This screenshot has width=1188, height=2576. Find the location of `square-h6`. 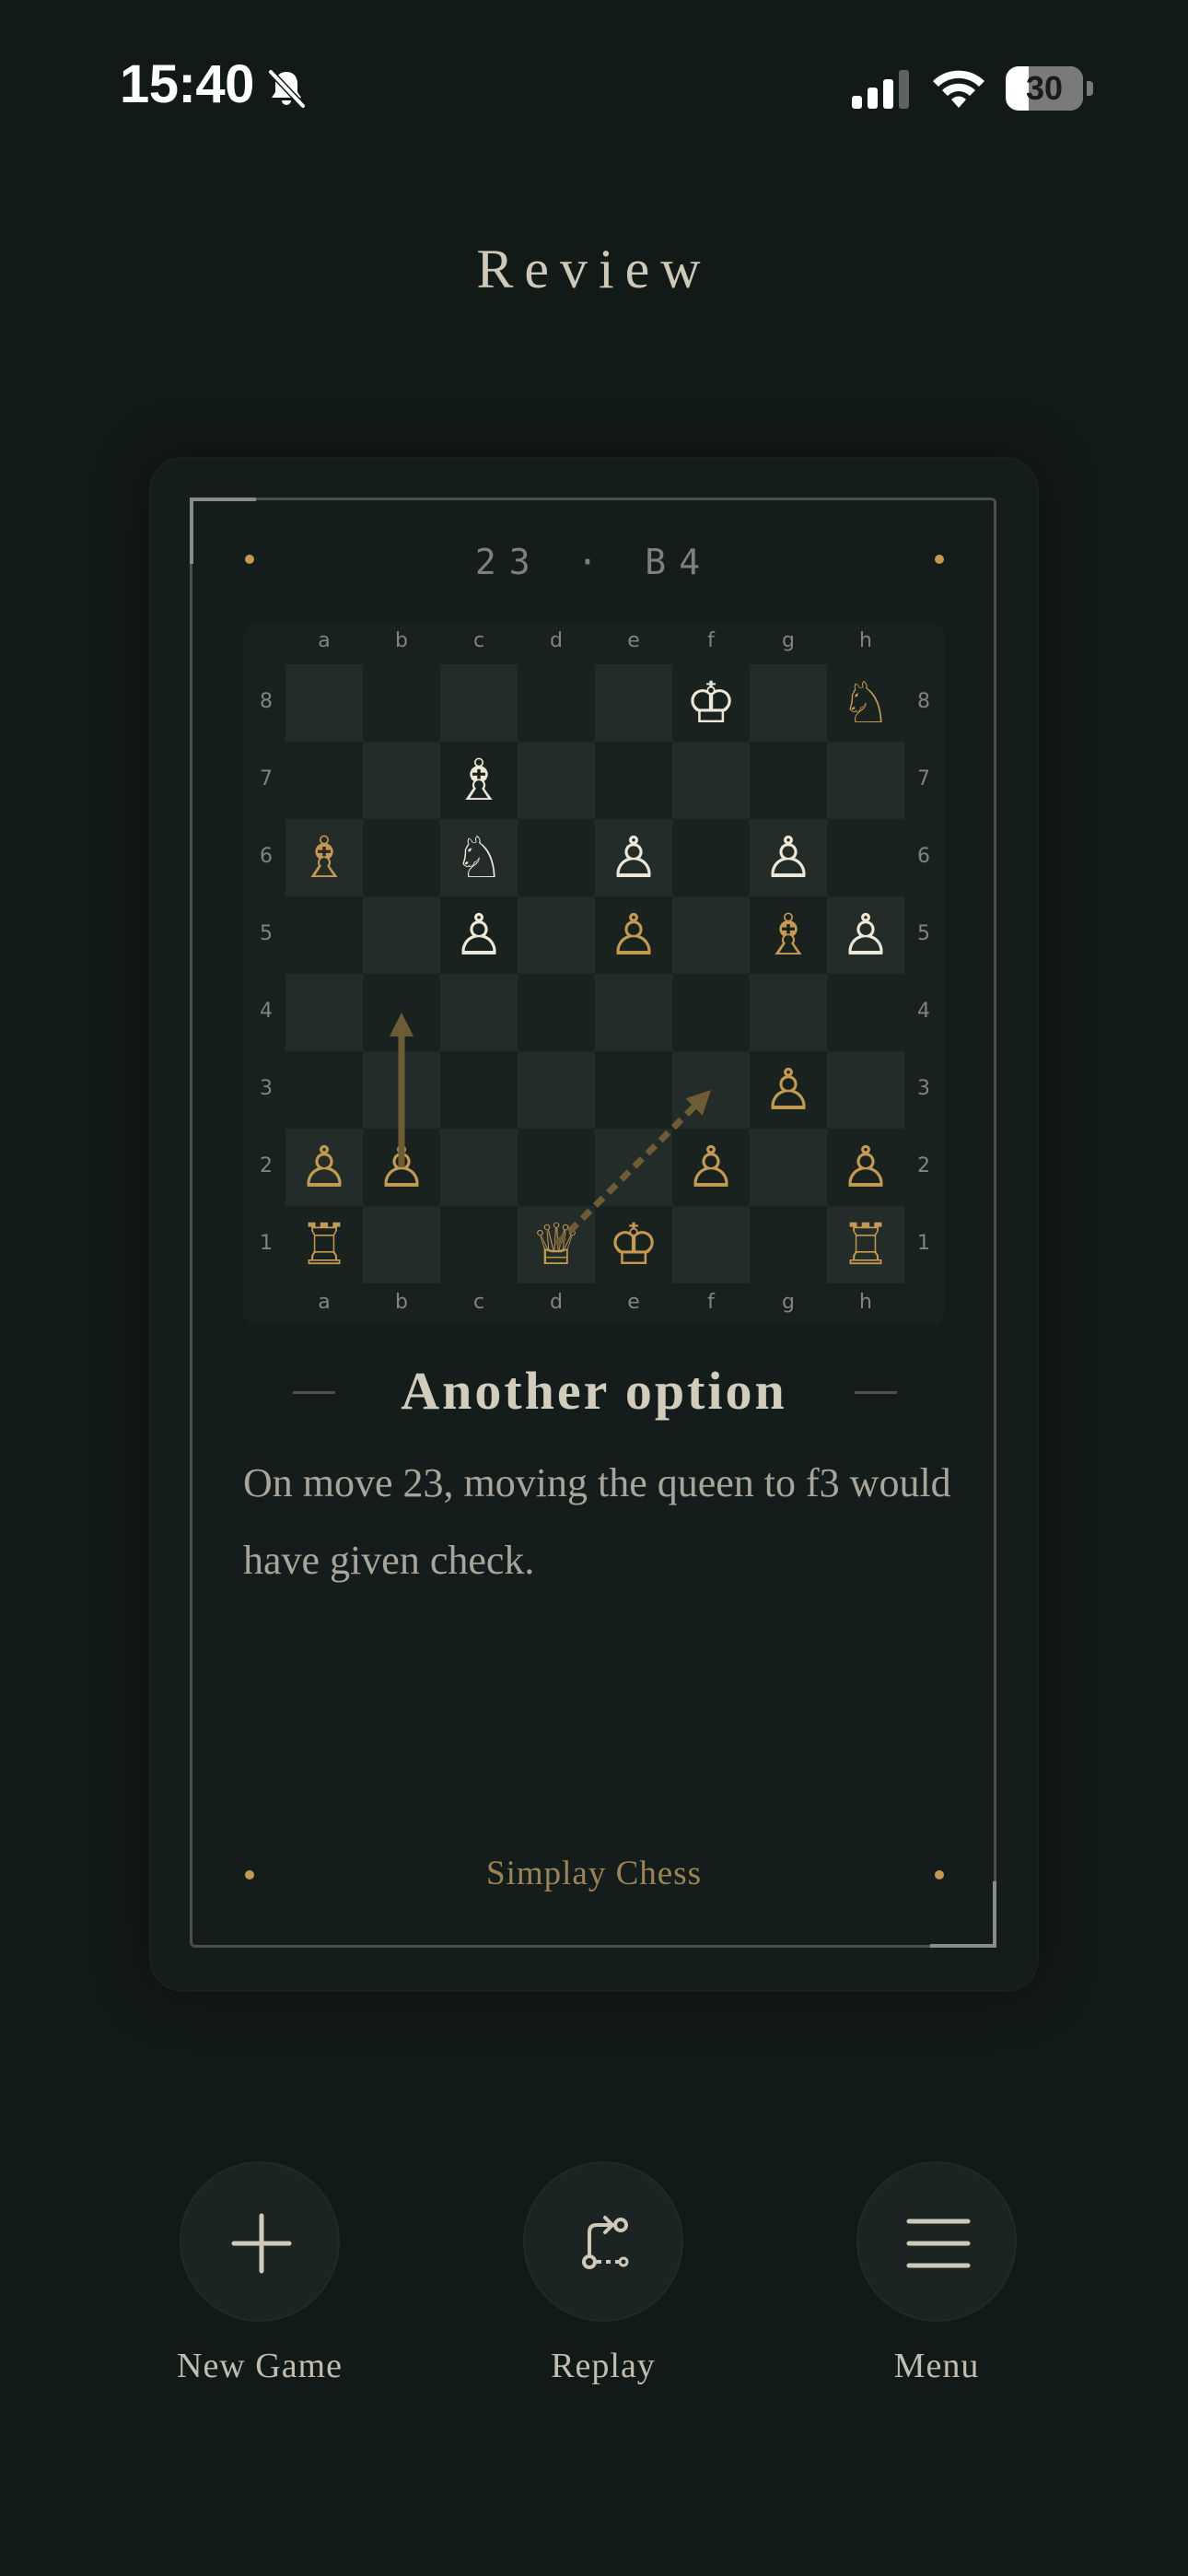

square-h6 is located at coordinates (865, 857).